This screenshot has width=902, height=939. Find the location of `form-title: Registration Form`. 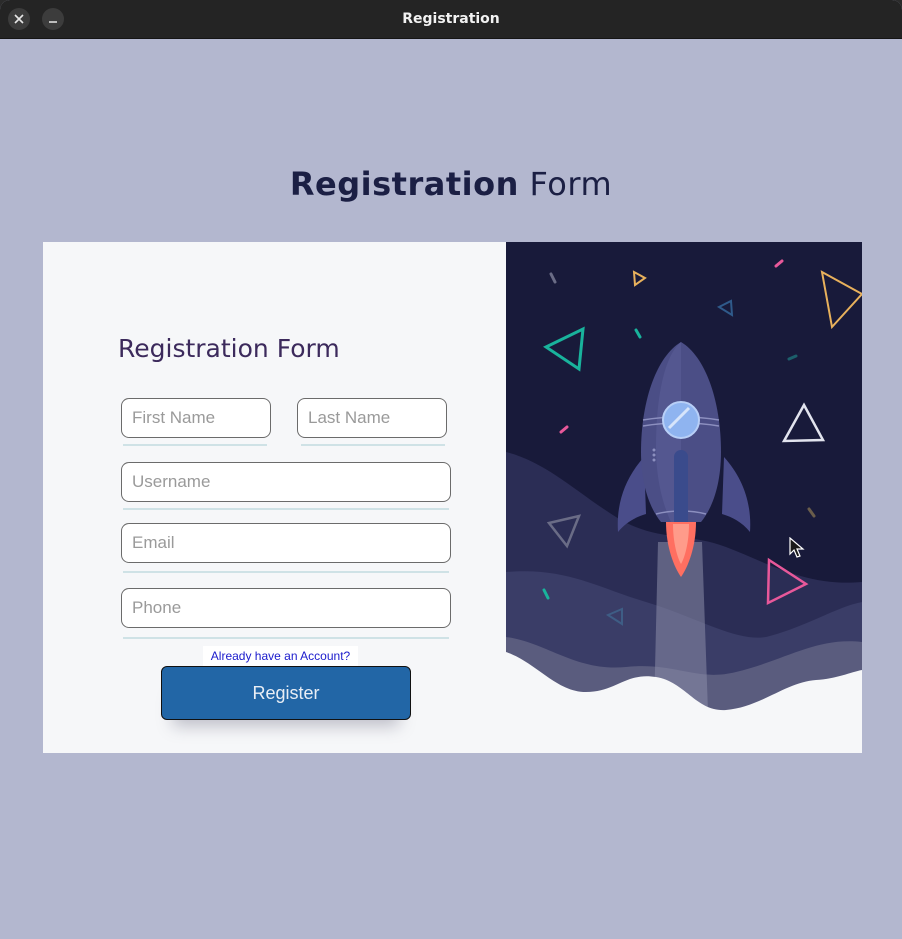

form-title: Registration Form is located at coordinates (229, 348).